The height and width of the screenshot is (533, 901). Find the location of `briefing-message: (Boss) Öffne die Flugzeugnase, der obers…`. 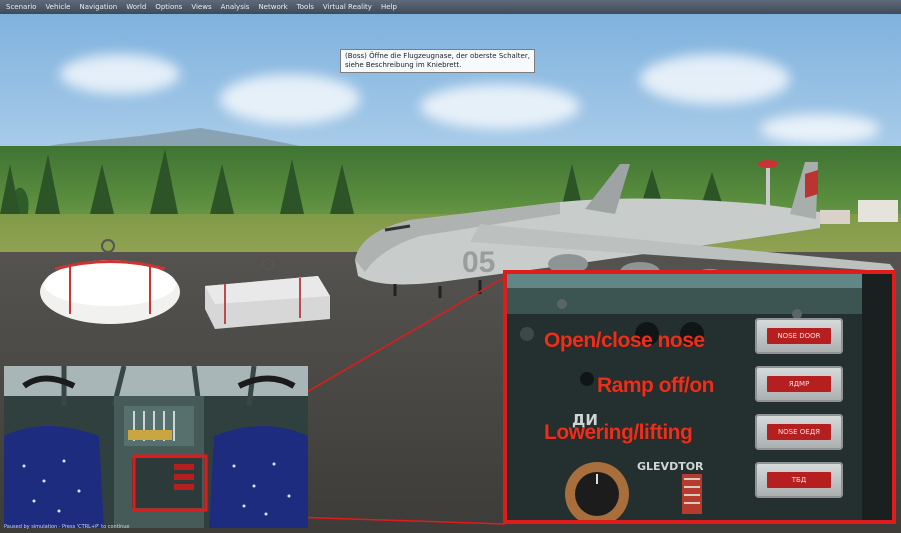

briefing-message: (Boss) Öffne die Flugzeugnase, der obers… is located at coordinates (437, 61).